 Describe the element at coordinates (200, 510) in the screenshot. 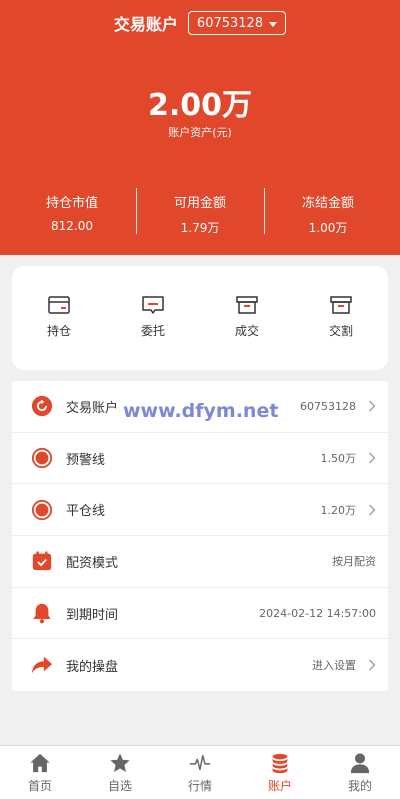

I see `list-item-liquidation-line: 平仓线 1.20万` at that location.